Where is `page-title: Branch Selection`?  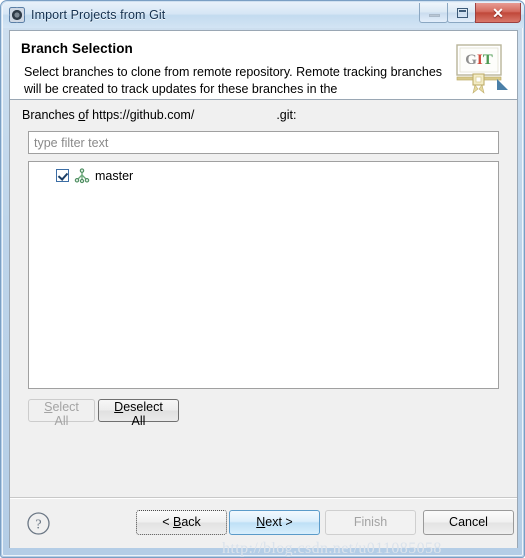
page-title: Branch Selection is located at coordinates (77, 48).